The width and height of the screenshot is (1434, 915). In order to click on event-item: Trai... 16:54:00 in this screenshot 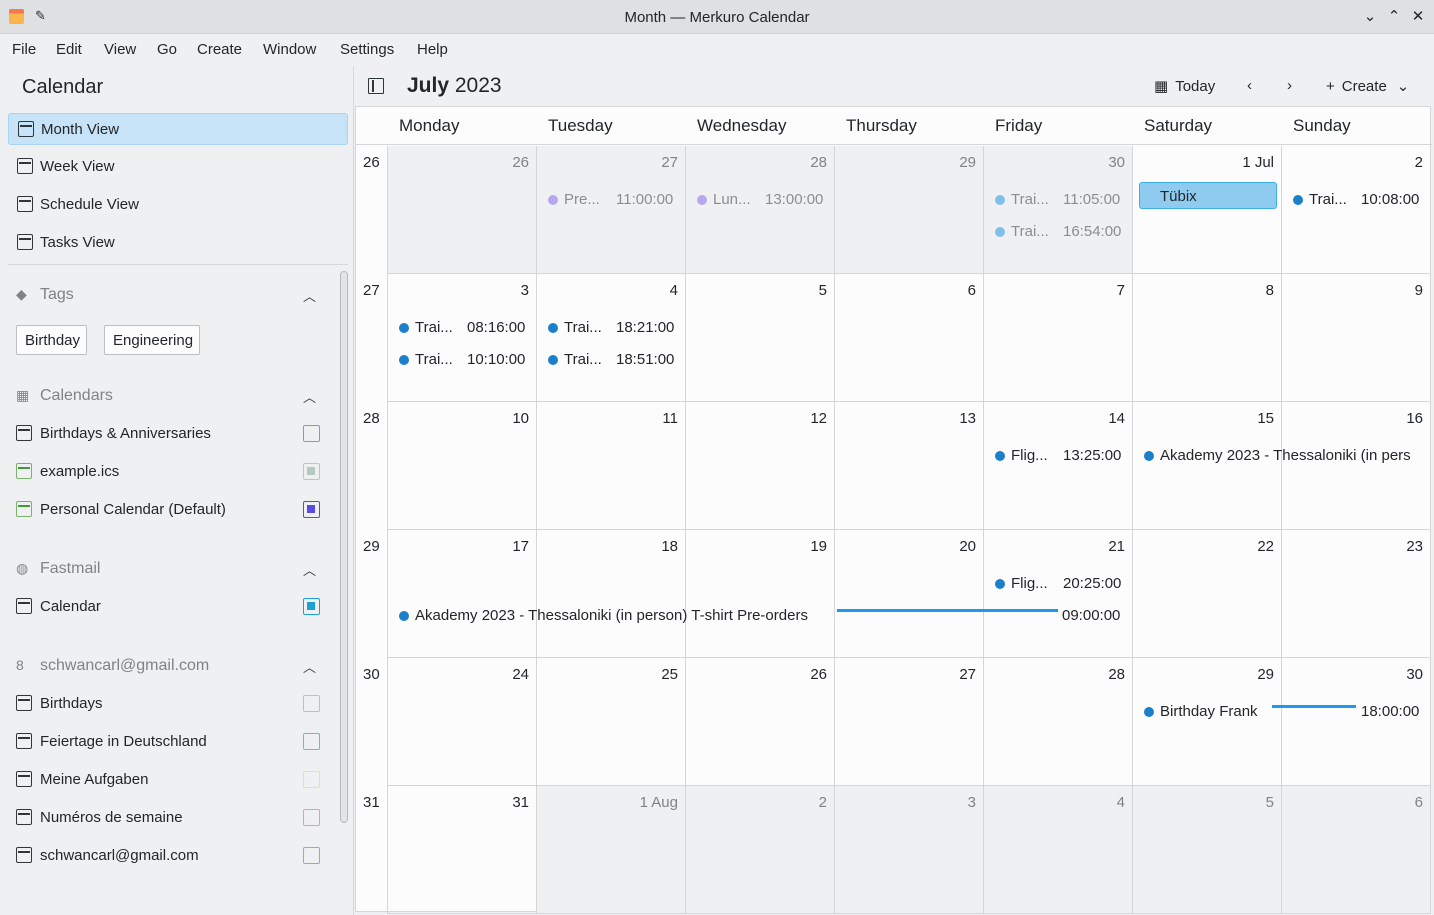, I will do `click(1065, 232)`.